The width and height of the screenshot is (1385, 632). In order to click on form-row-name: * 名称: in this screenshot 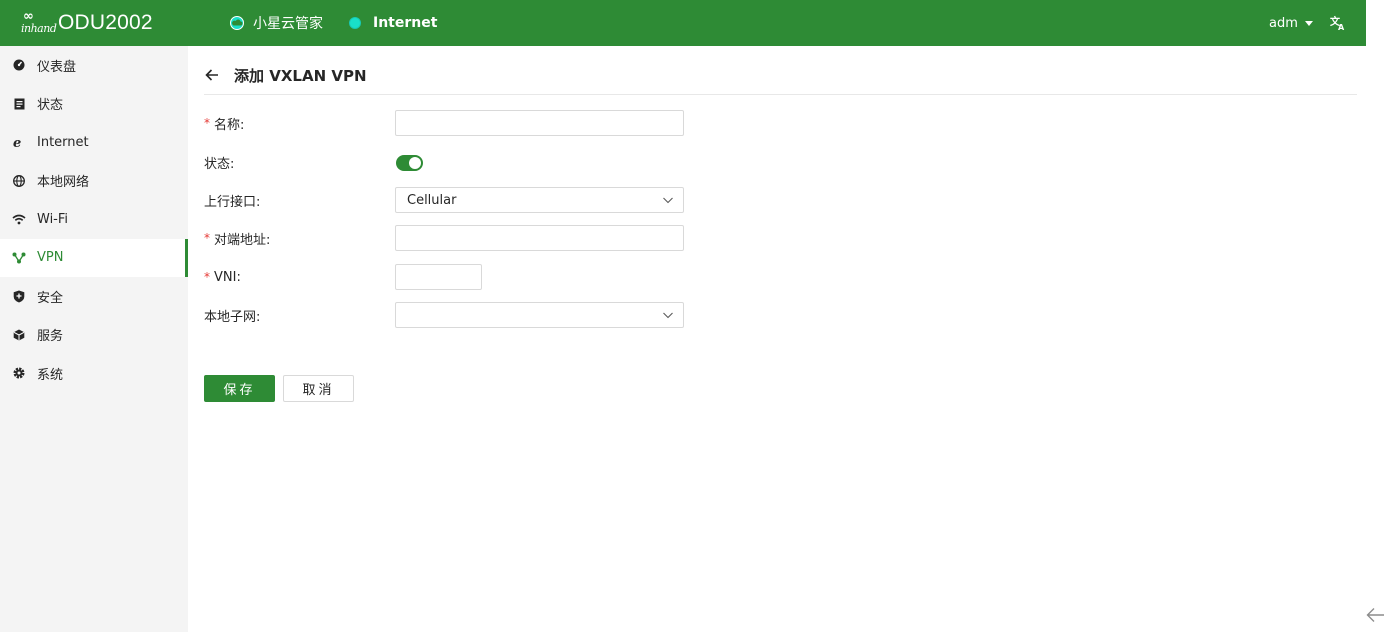, I will do `click(224, 123)`.